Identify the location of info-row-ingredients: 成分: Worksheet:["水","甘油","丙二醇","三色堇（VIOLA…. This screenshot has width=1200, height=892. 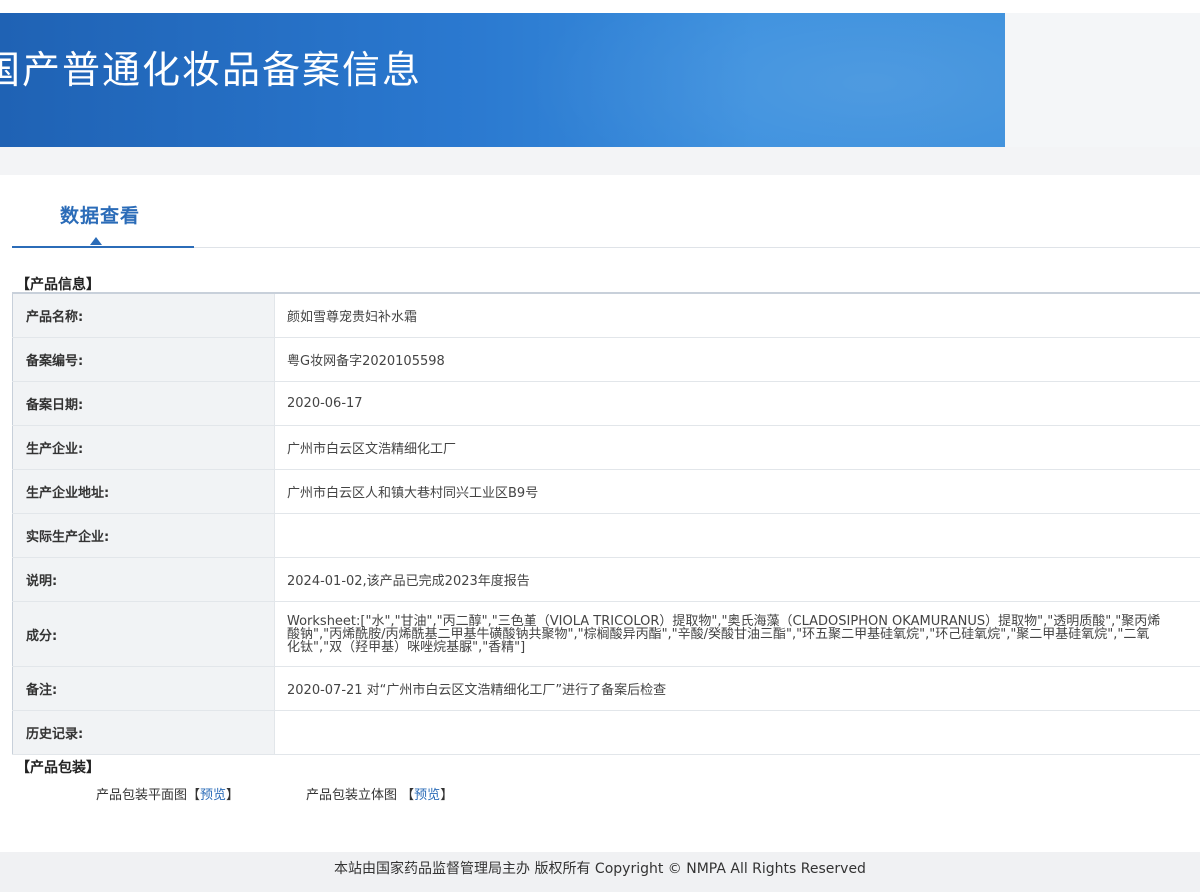
(606, 634).